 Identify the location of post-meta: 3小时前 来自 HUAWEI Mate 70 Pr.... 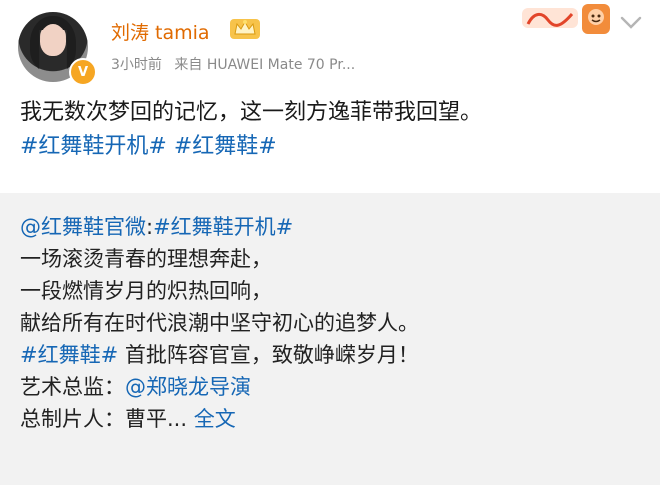
(237, 64).